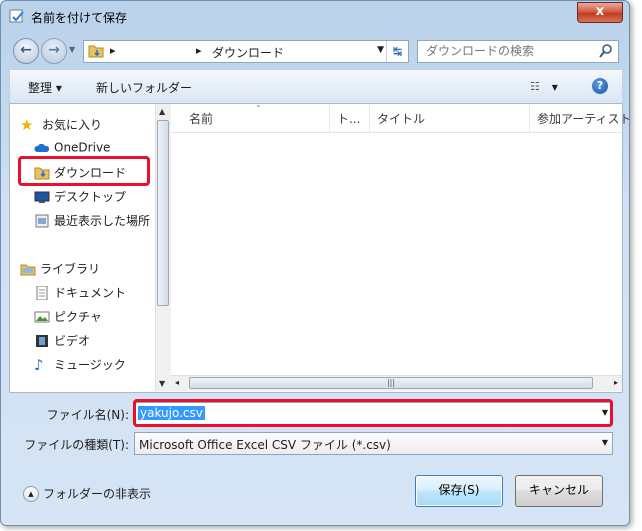 The image size is (642, 531). I want to click on recent-pages-chevron-icon: ▼, so click(72, 49).